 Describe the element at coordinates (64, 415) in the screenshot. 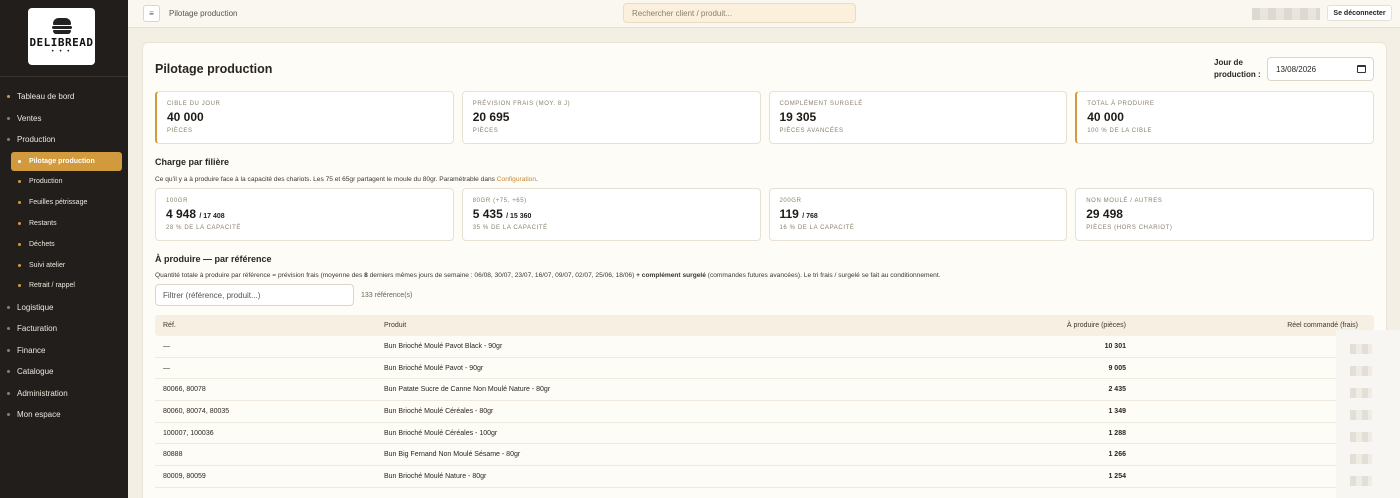

I see `sidebar-item-mon-espace: Mon espace` at that location.